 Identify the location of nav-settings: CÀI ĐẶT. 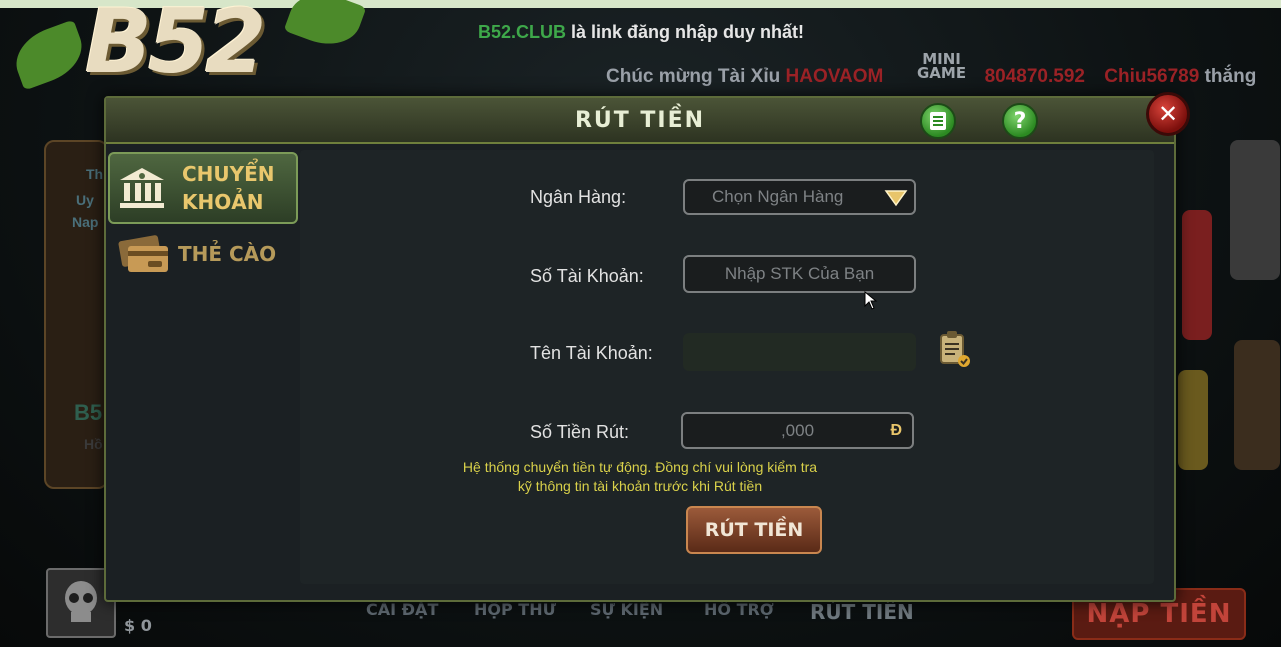
(402, 609).